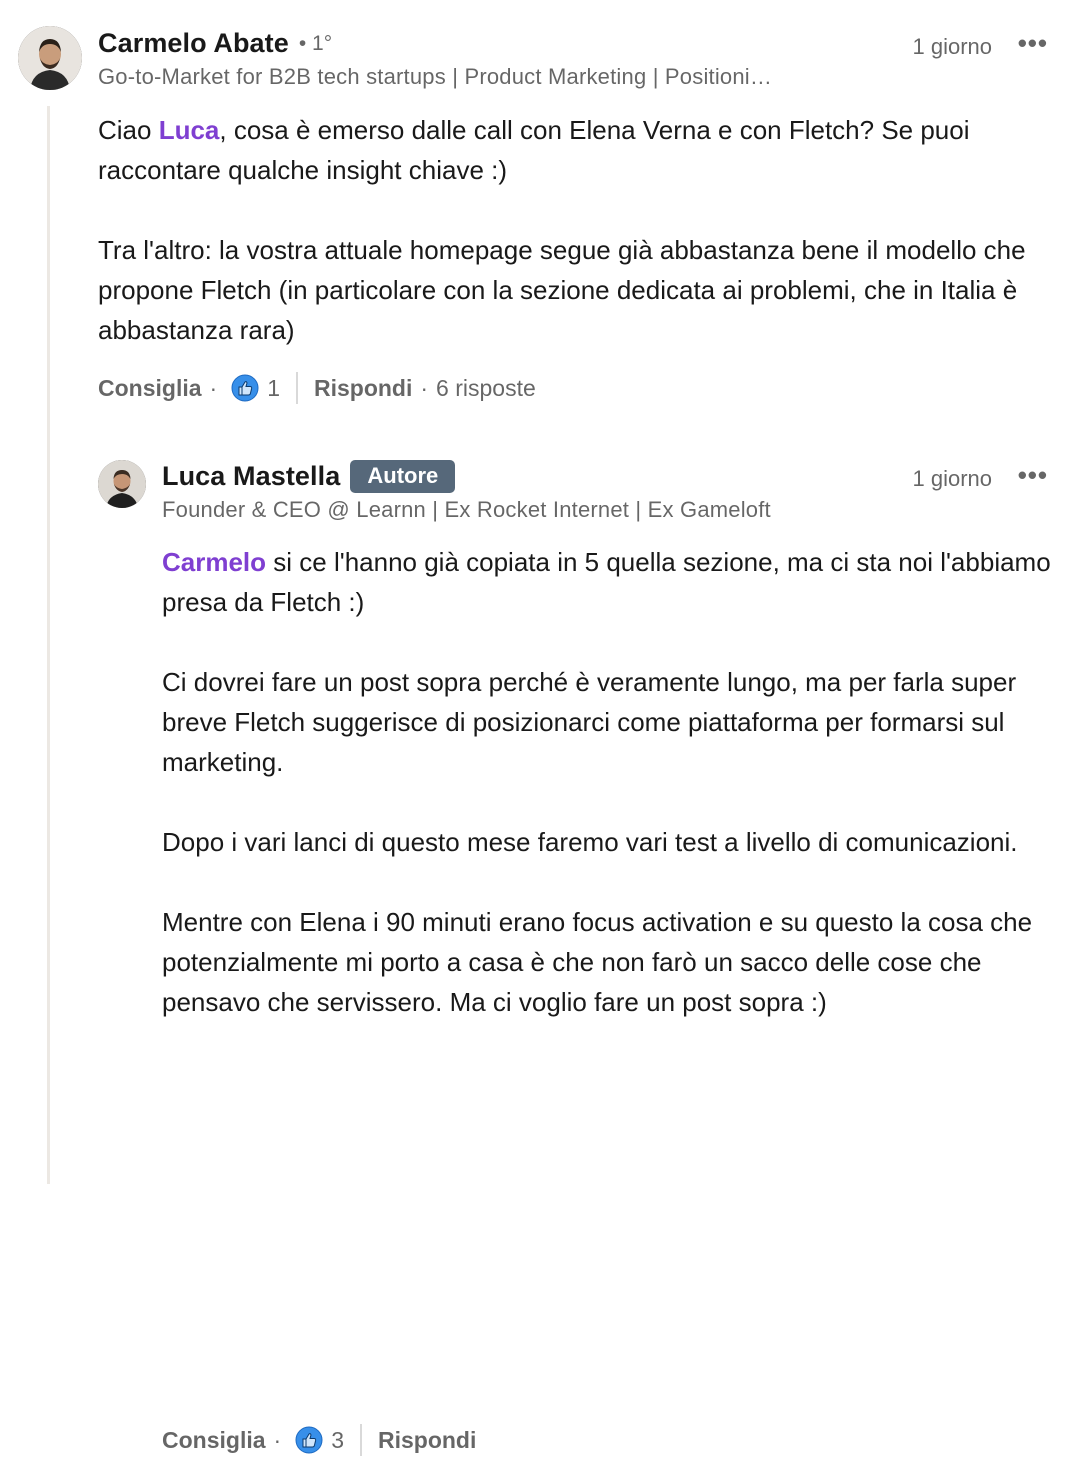 The image size is (1090, 1460). Describe the element at coordinates (48, 645) in the screenshot. I see `thread-line` at that location.